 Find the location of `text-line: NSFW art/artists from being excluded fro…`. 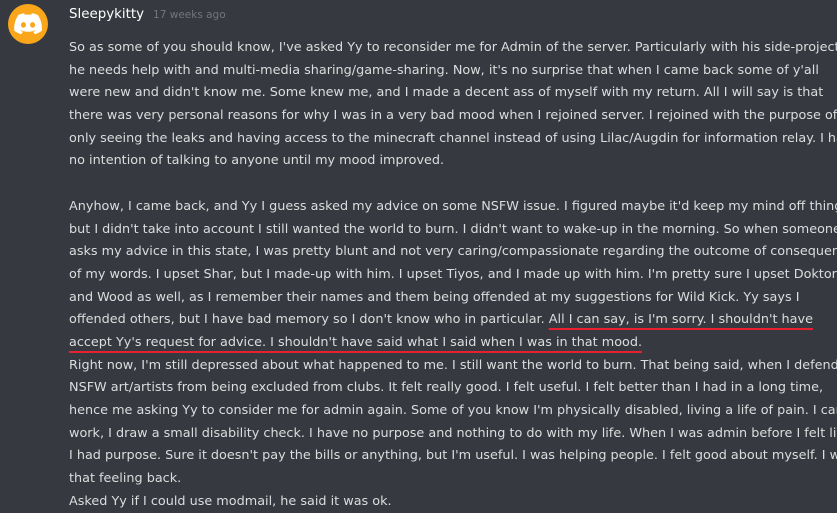

text-line: NSFW art/artists from being excluded fro… is located at coordinates (446, 388).